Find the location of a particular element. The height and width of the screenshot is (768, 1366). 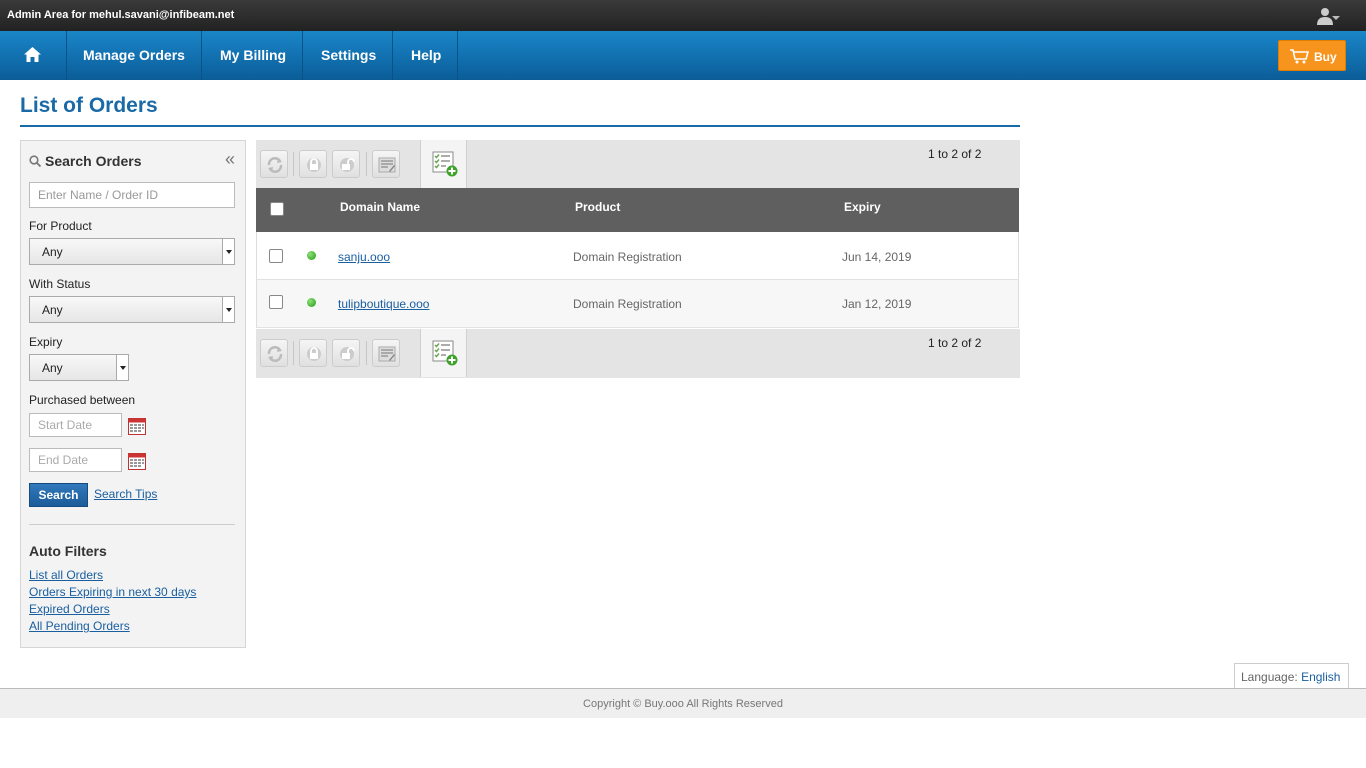

cart-icon is located at coordinates (1300, 56).